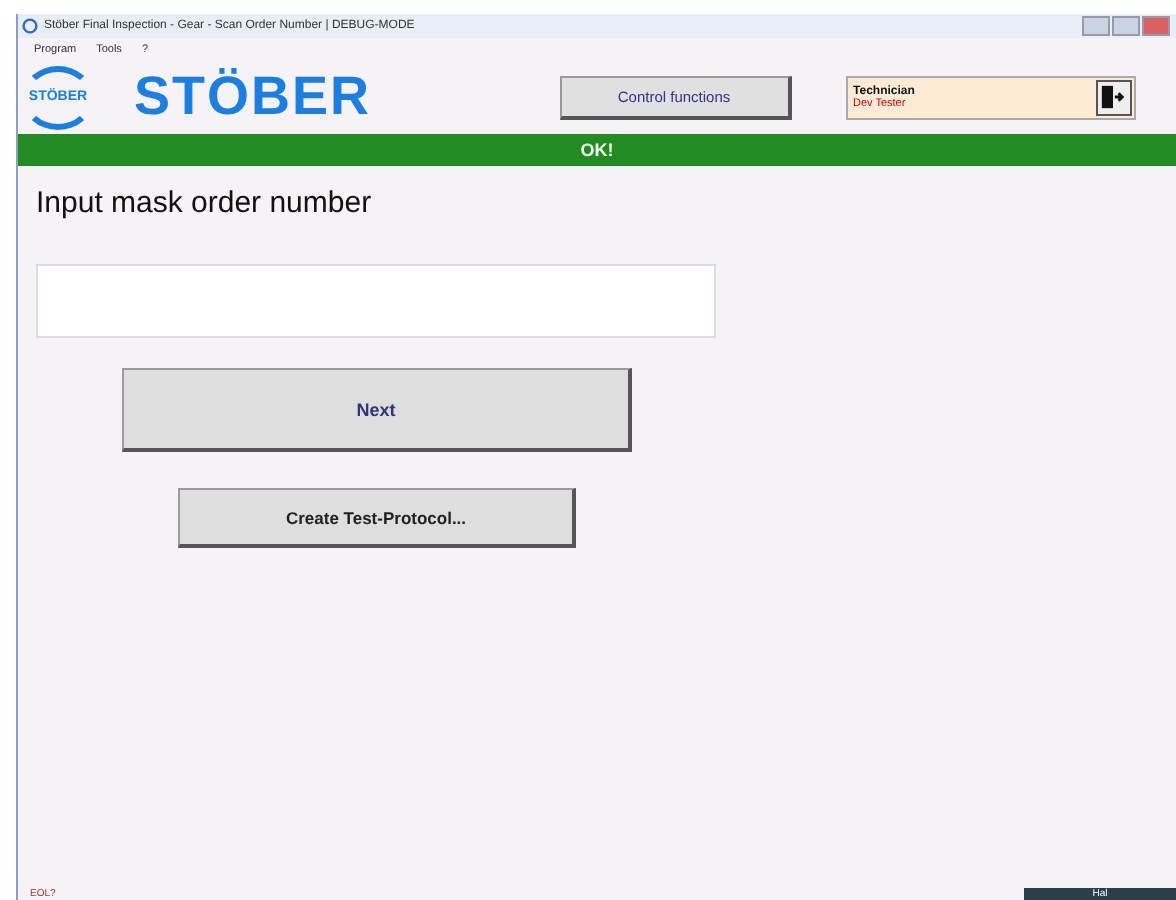 Image resolution: width=1176 pixels, height=900 pixels. Describe the element at coordinates (1156, 26) in the screenshot. I see `close-button` at that location.